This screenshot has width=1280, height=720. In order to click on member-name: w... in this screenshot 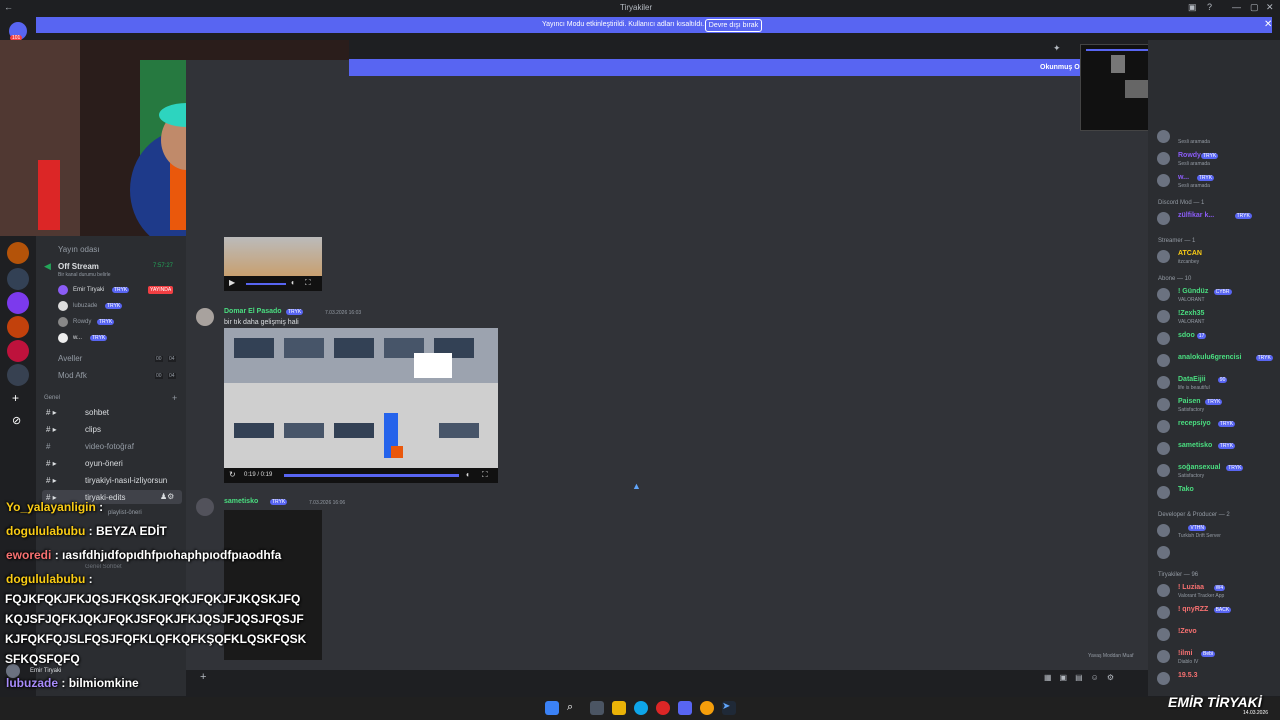, I will do `click(1183, 177)`.